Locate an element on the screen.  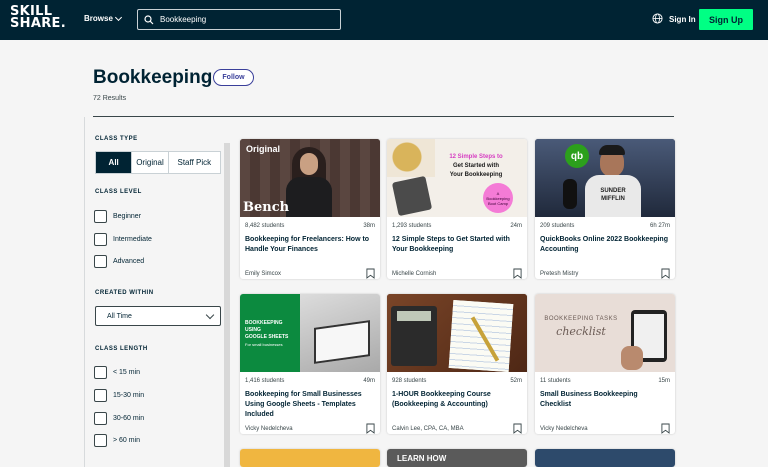
length-15-30-checkbox: 15-30 min is located at coordinates (119, 395).